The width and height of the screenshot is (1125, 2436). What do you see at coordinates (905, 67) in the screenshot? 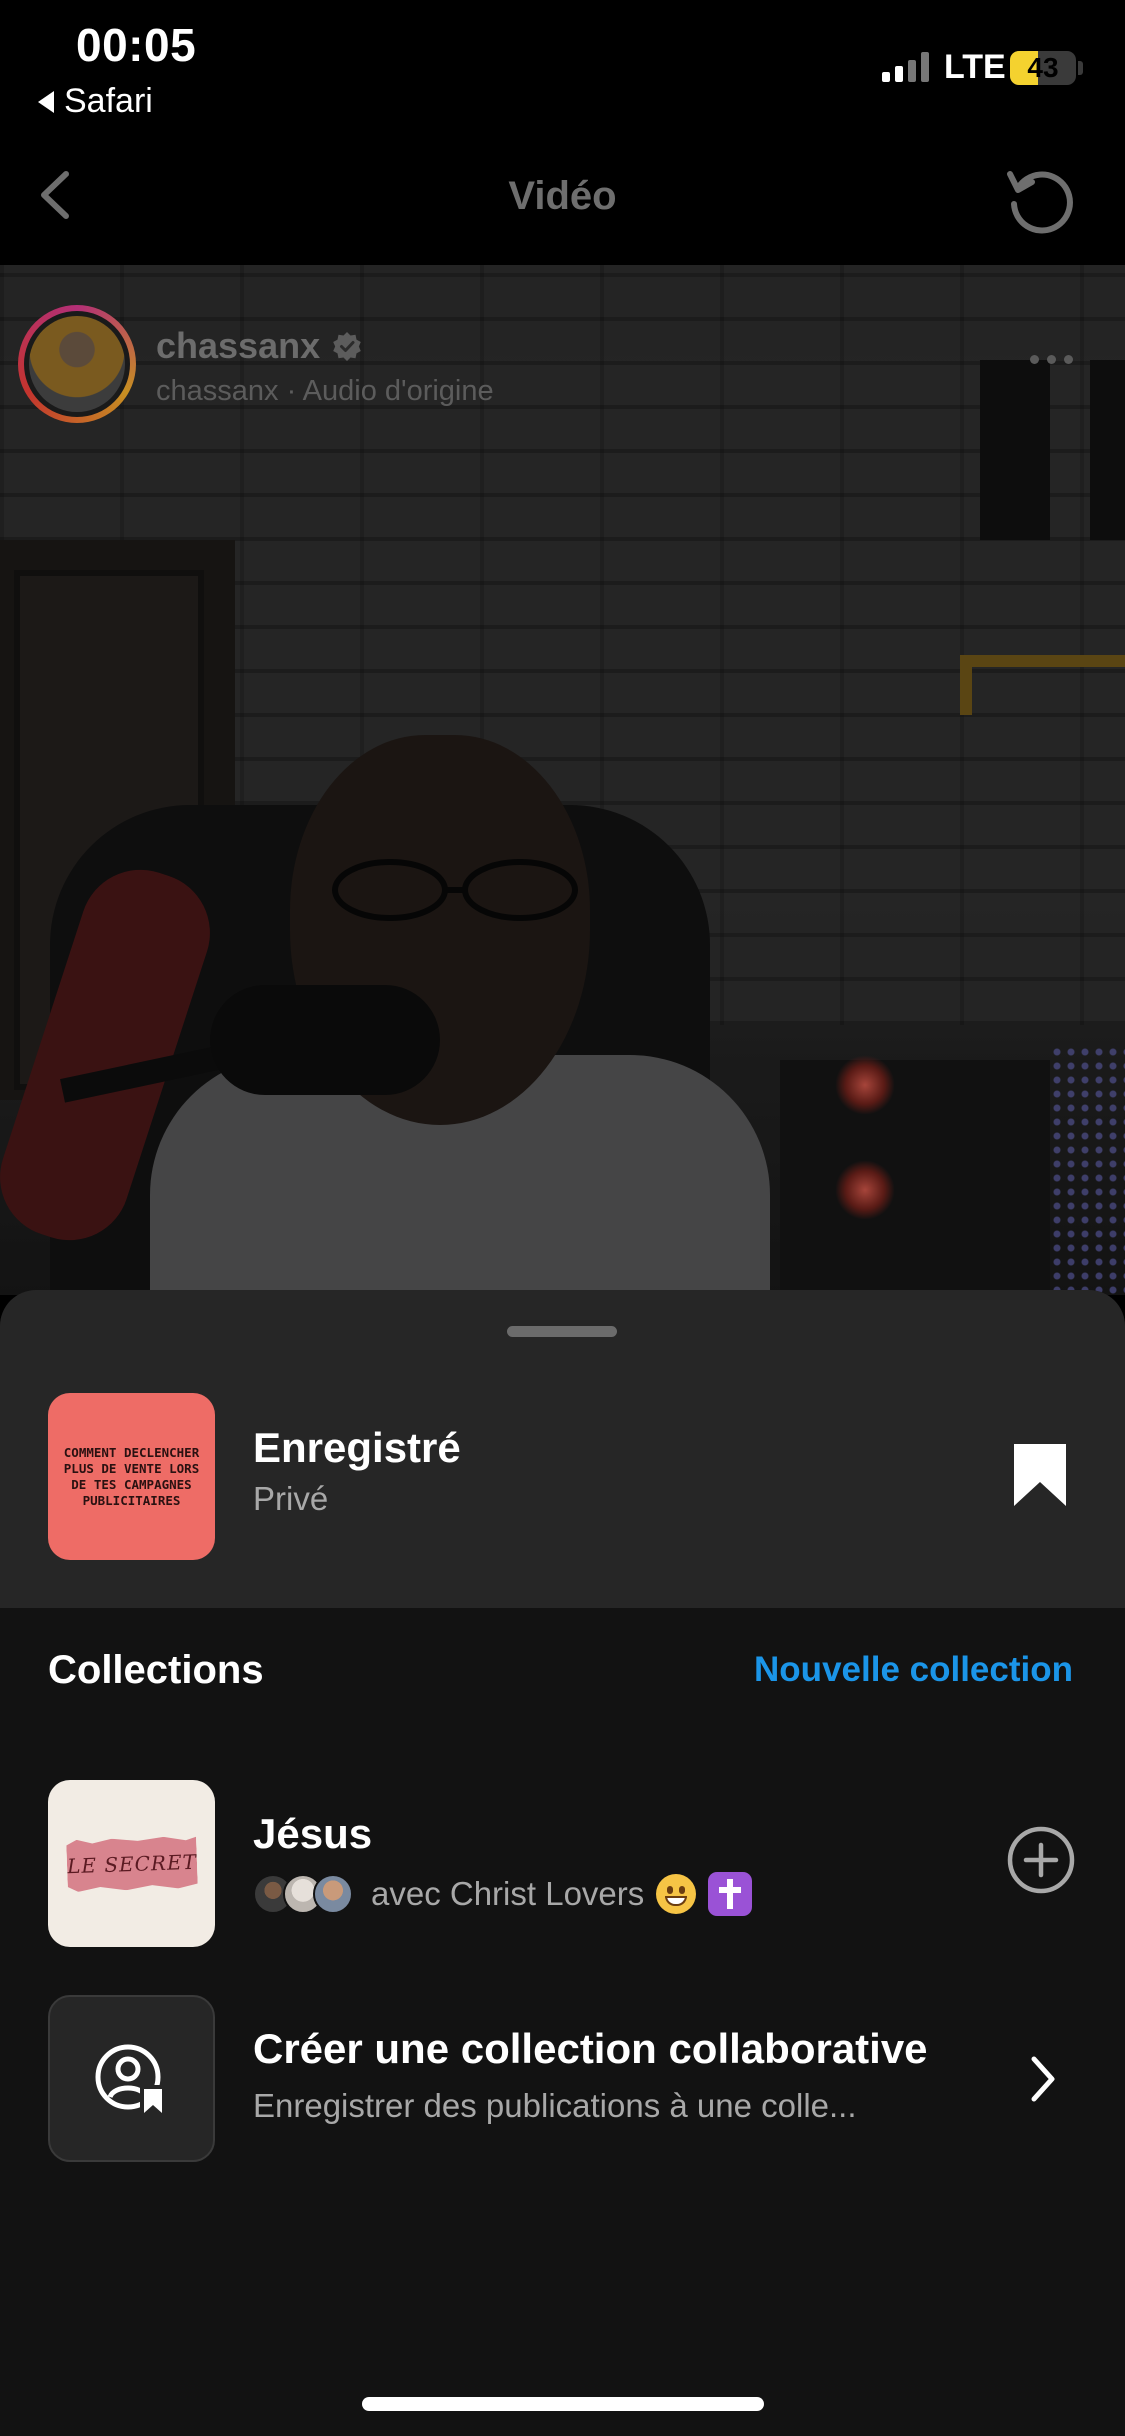
I see `signal-strength-icon` at bounding box center [905, 67].